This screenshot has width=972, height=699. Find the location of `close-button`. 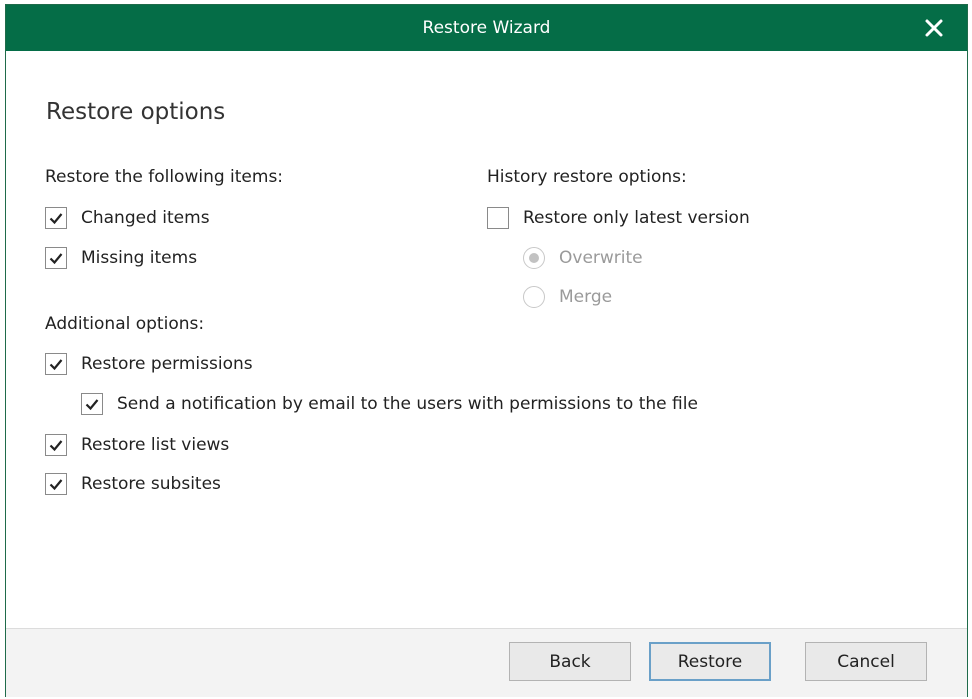

close-button is located at coordinates (934, 28).